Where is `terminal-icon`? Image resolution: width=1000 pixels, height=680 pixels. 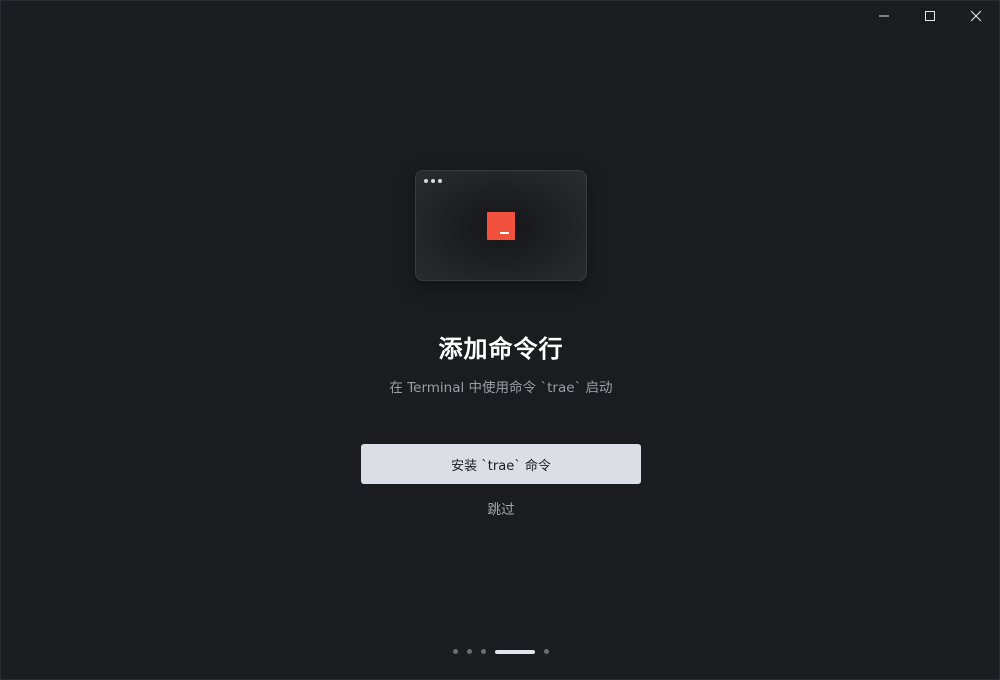
terminal-icon is located at coordinates (501, 226).